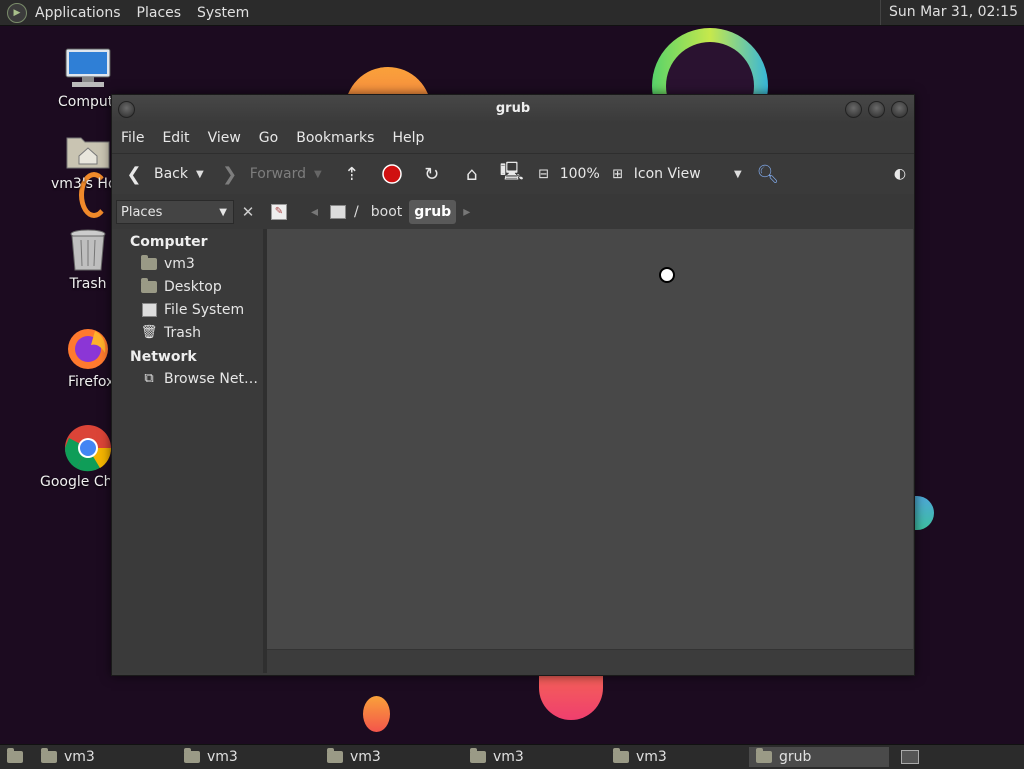 The height and width of the screenshot is (769, 1024). Describe the element at coordinates (163, 357) in the screenshot. I see `sidebar-heading-network: Network` at that location.